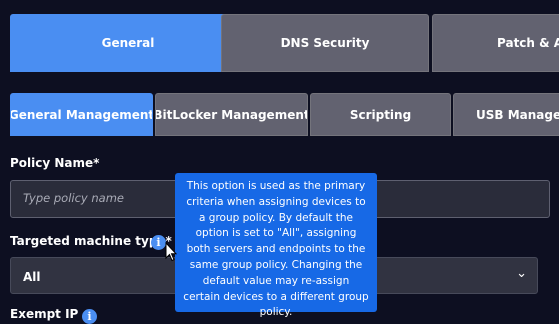  Describe the element at coordinates (32, 277) in the screenshot. I see `machine-type-value: All` at that location.